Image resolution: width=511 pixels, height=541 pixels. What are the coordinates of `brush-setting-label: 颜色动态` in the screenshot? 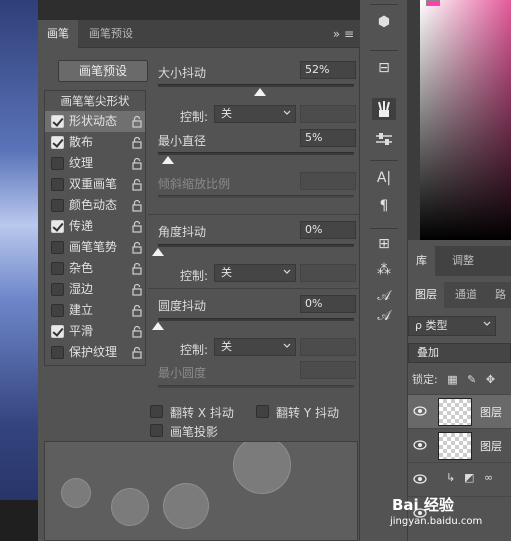 It's located at (93, 205).